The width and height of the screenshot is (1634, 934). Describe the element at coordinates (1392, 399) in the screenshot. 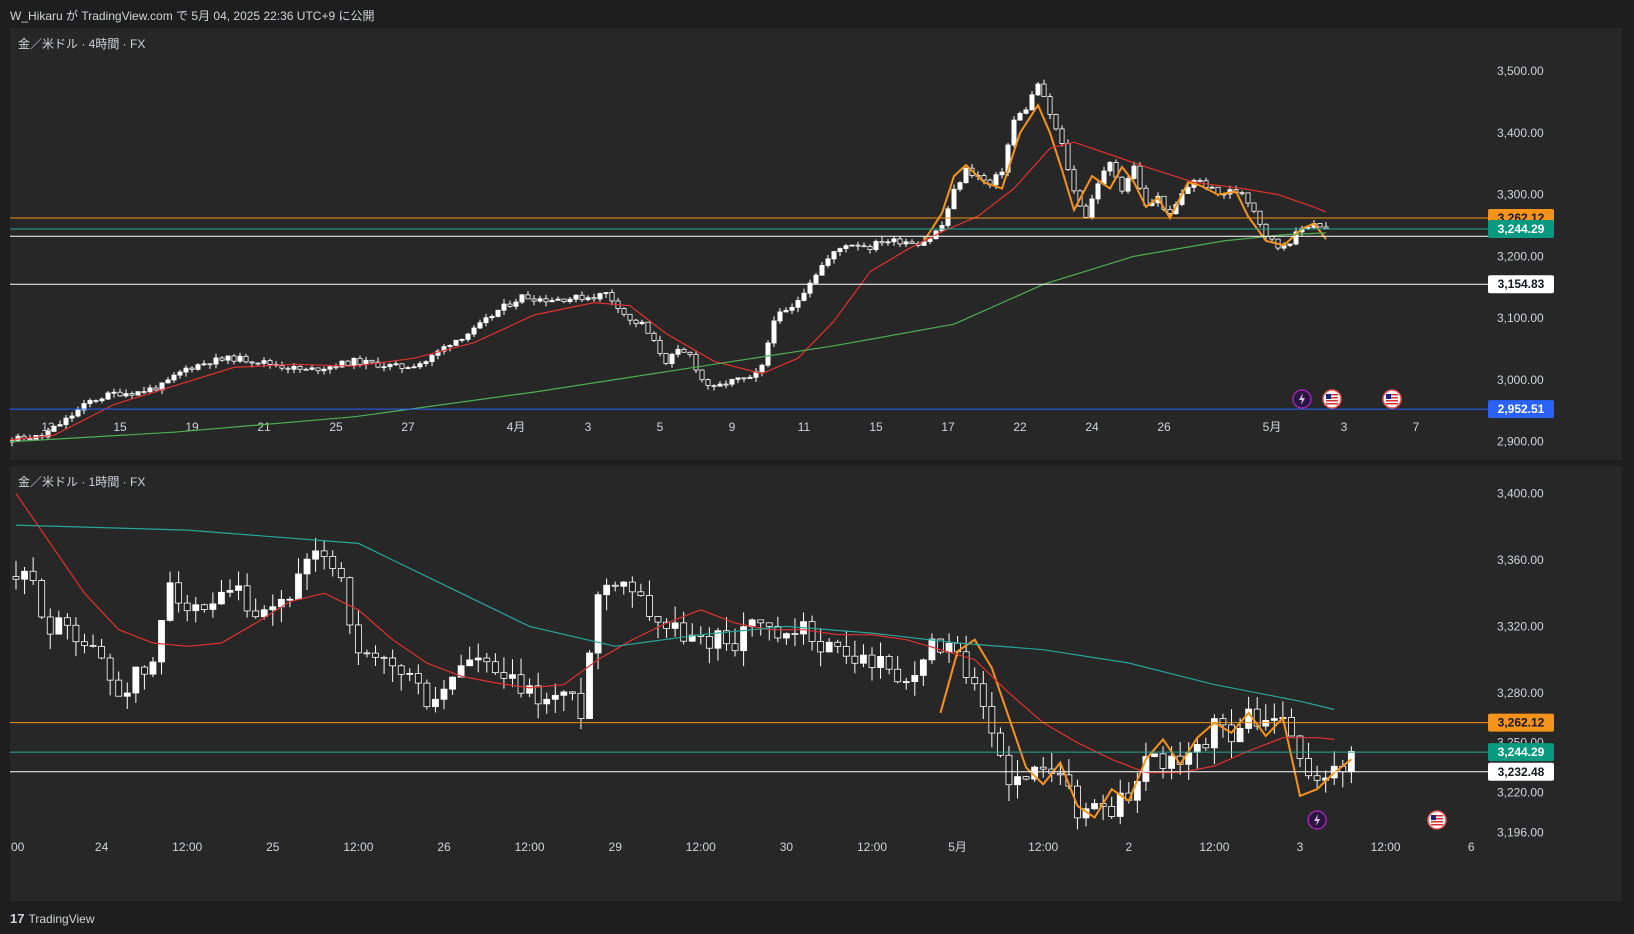

I see `us-flag-icon` at that location.